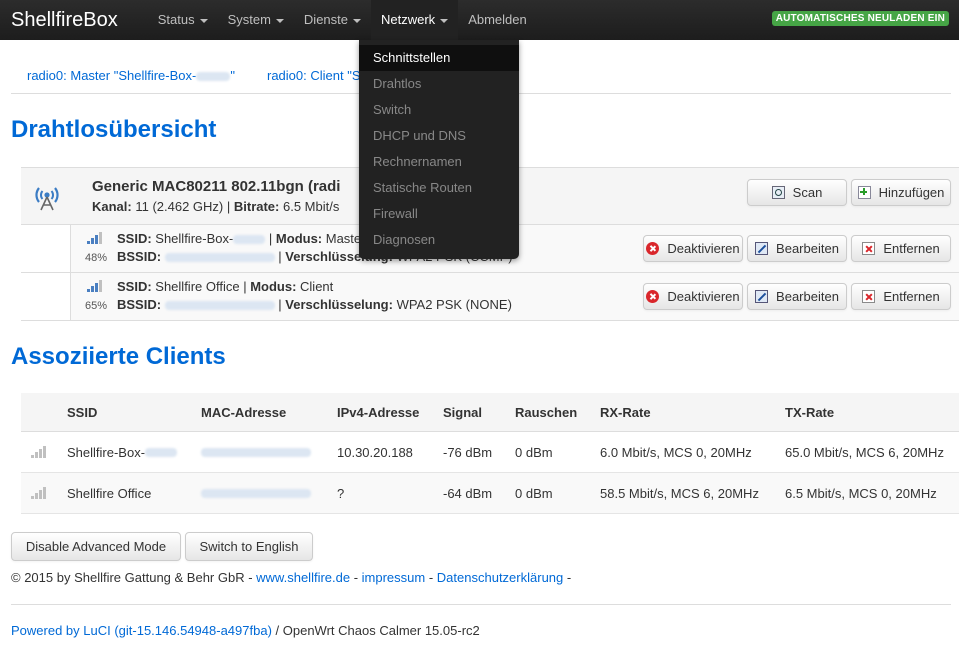  Describe the element at coordinates (46, 248) in the screenshot. I see `row-indent` at that location.